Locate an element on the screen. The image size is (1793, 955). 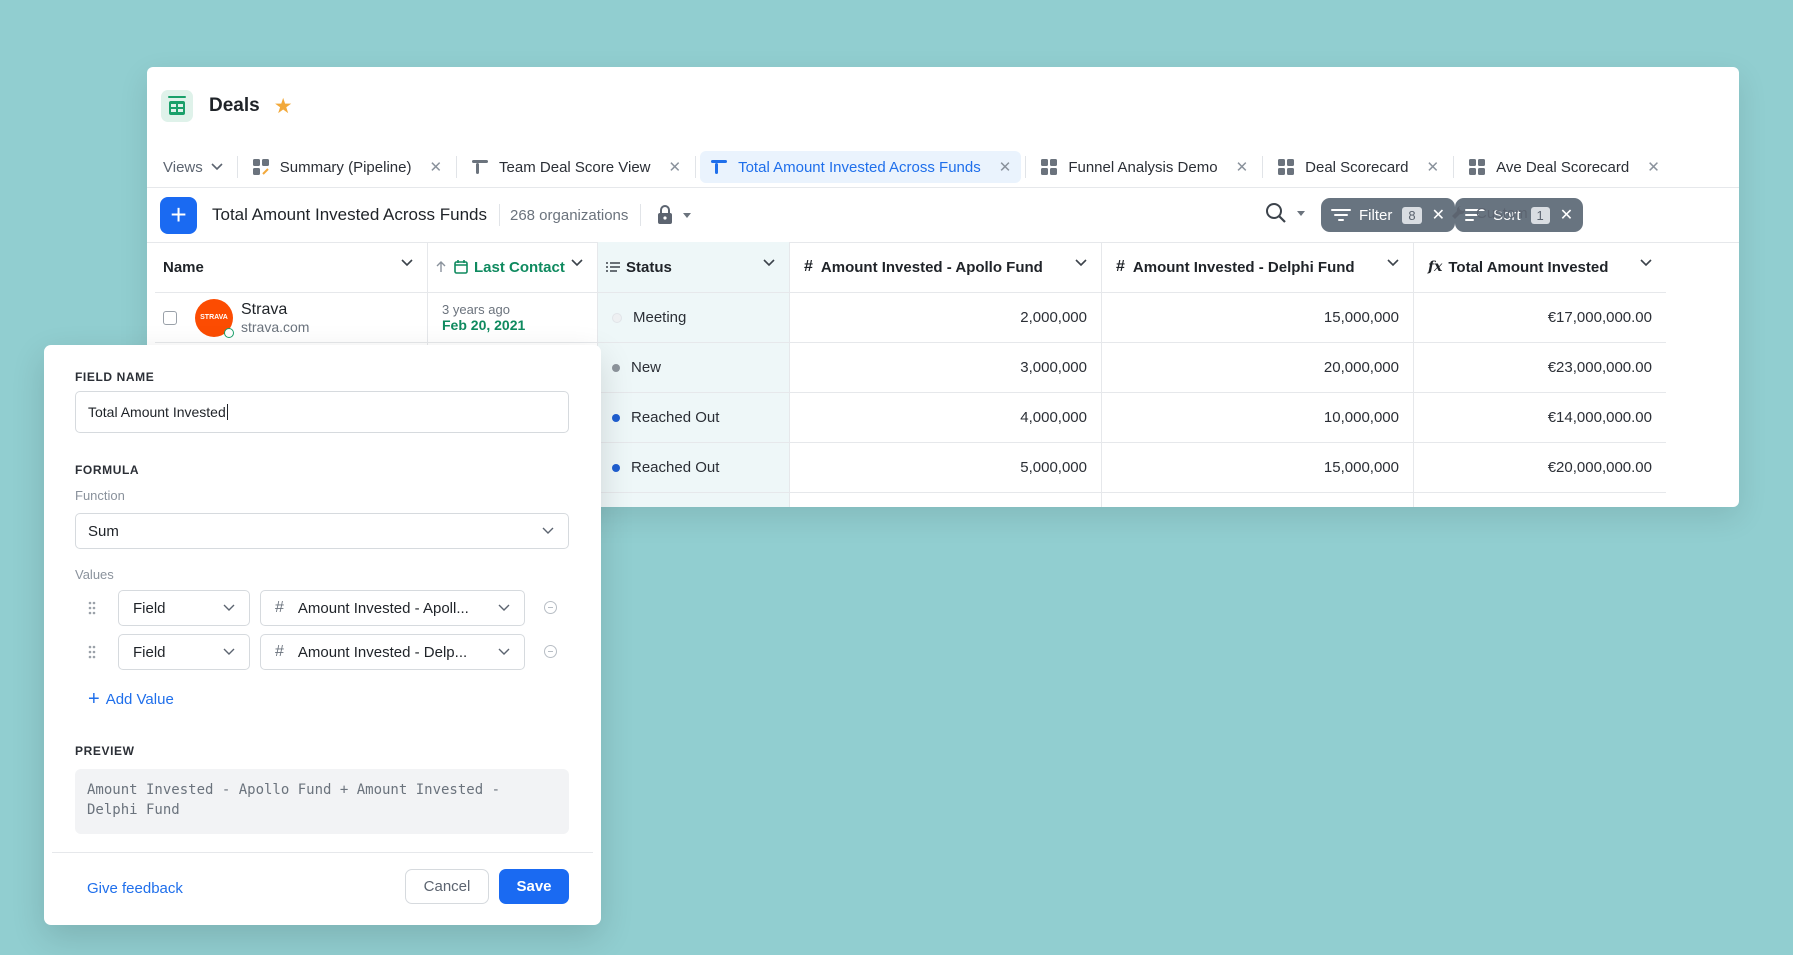
total-cell: €17,000,000.00 is located at coordinates (1540, 317).